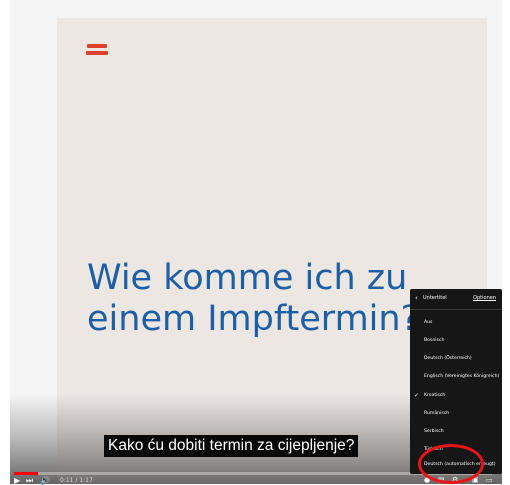  What do you see at coordinates (416, 298) in the screenshot?
I see `chevron-left-icon: ‹` at bounding box center [416, 298].